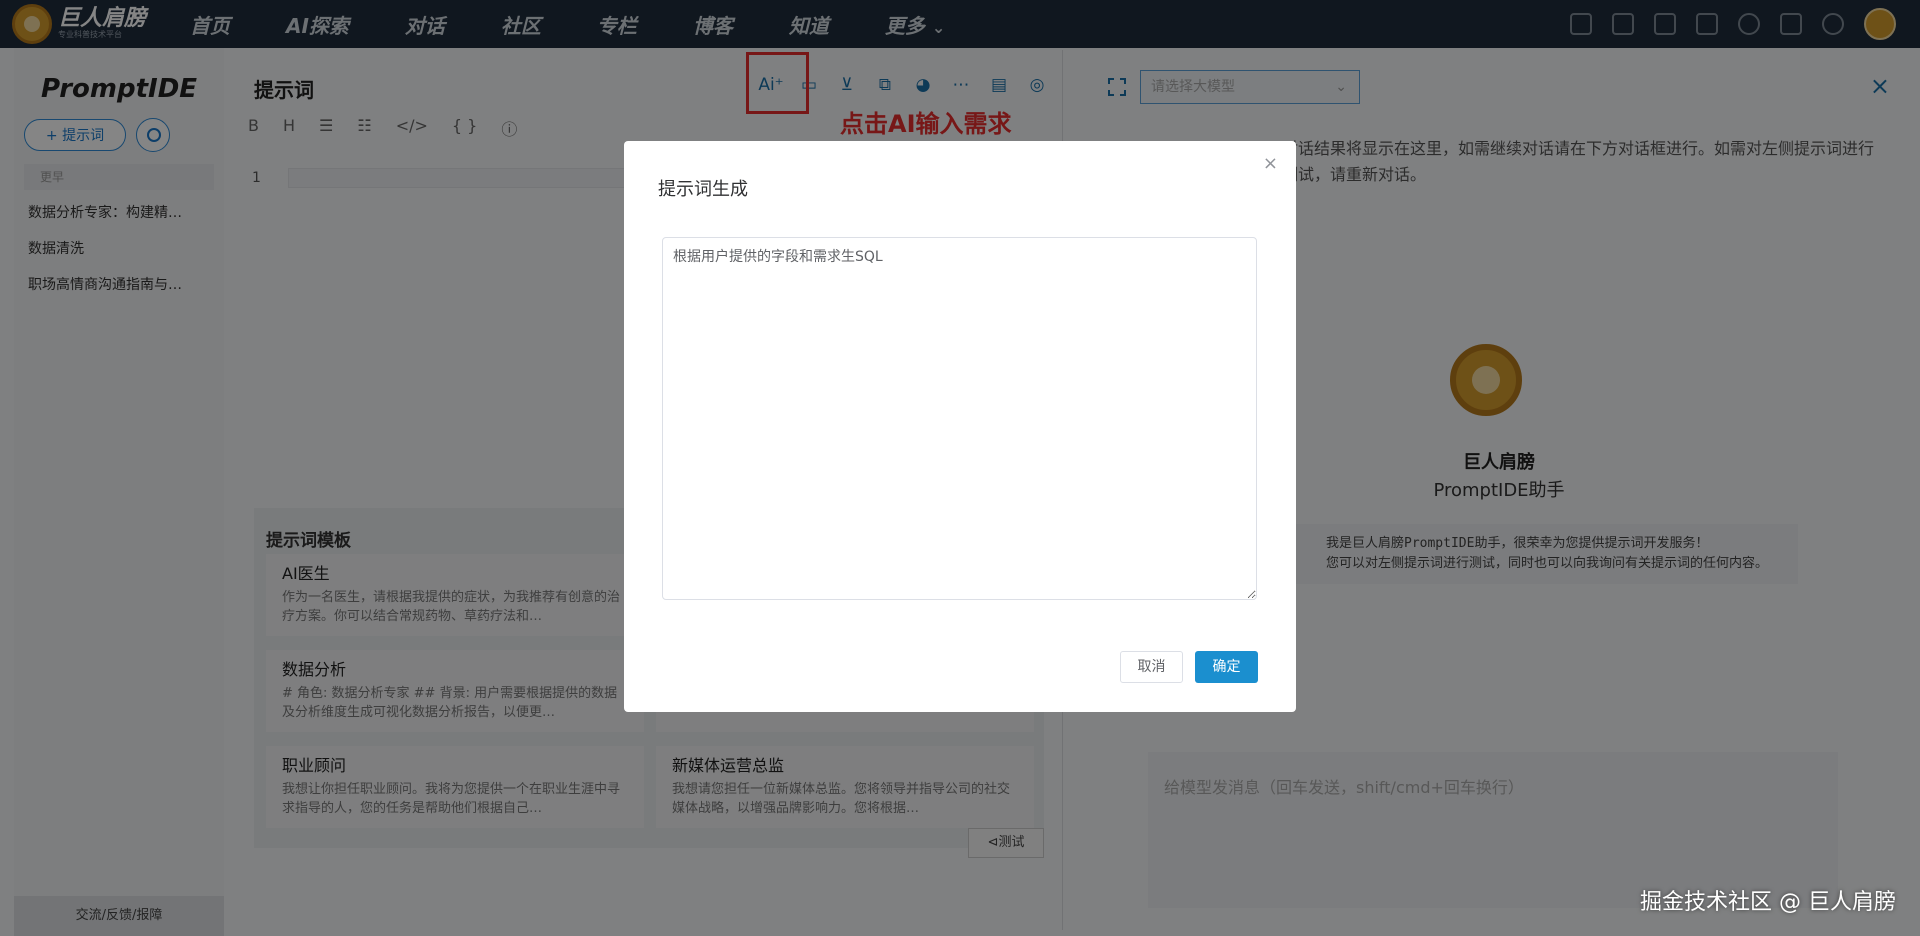 This screenshot has height=936, width=1920. What do you see at coordinates (1226, 667) in the screenshot?
I see `confirm-button: 确定` at bounding box center [1226, 667].